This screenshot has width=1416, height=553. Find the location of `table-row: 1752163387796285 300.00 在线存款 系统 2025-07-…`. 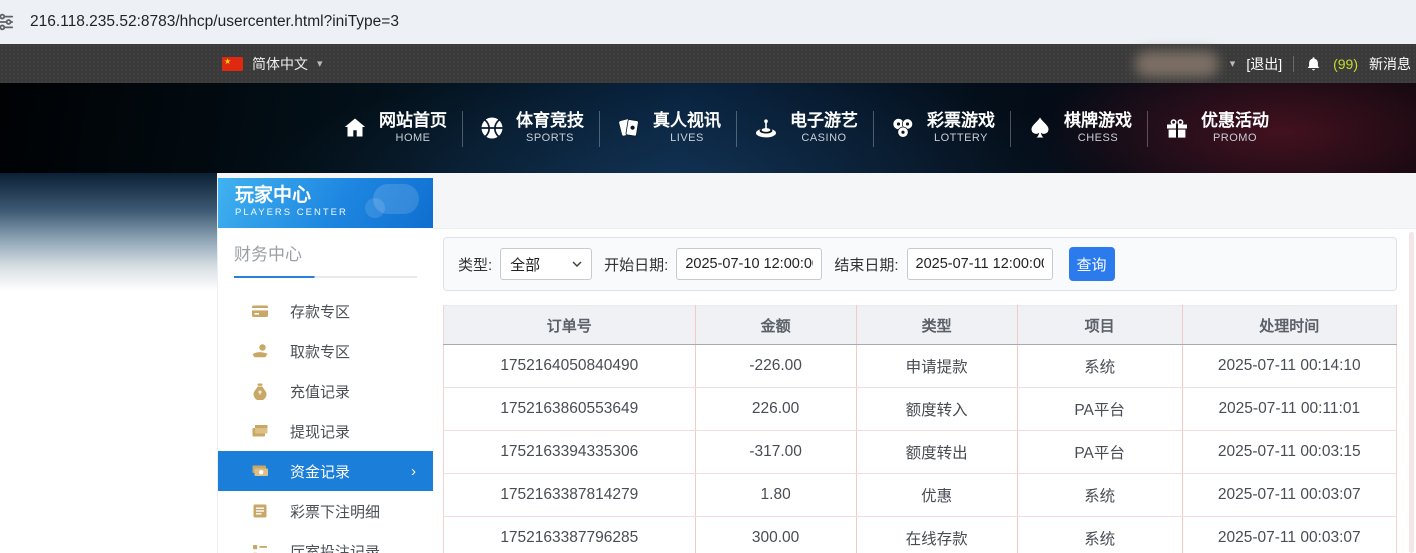

table-row: 1752163387796285 300.00 在线存款 系统 2025-07-… is located at coordinates (920, 534).